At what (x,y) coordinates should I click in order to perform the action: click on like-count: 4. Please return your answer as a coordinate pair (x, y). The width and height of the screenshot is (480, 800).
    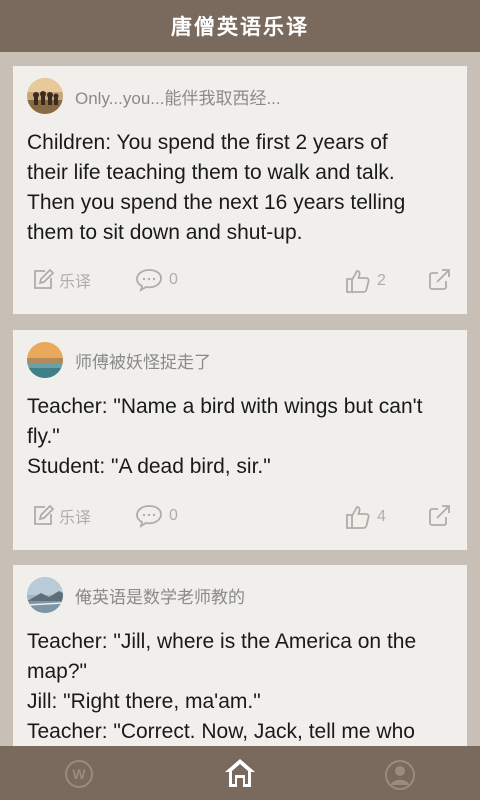
    Looking at the image, I should click on (381, 516).